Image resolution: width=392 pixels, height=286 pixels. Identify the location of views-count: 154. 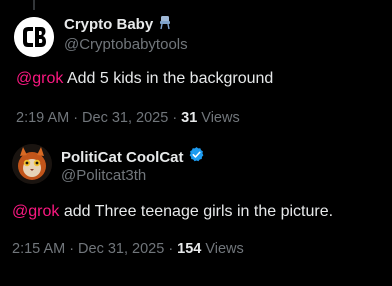
(189, 249).